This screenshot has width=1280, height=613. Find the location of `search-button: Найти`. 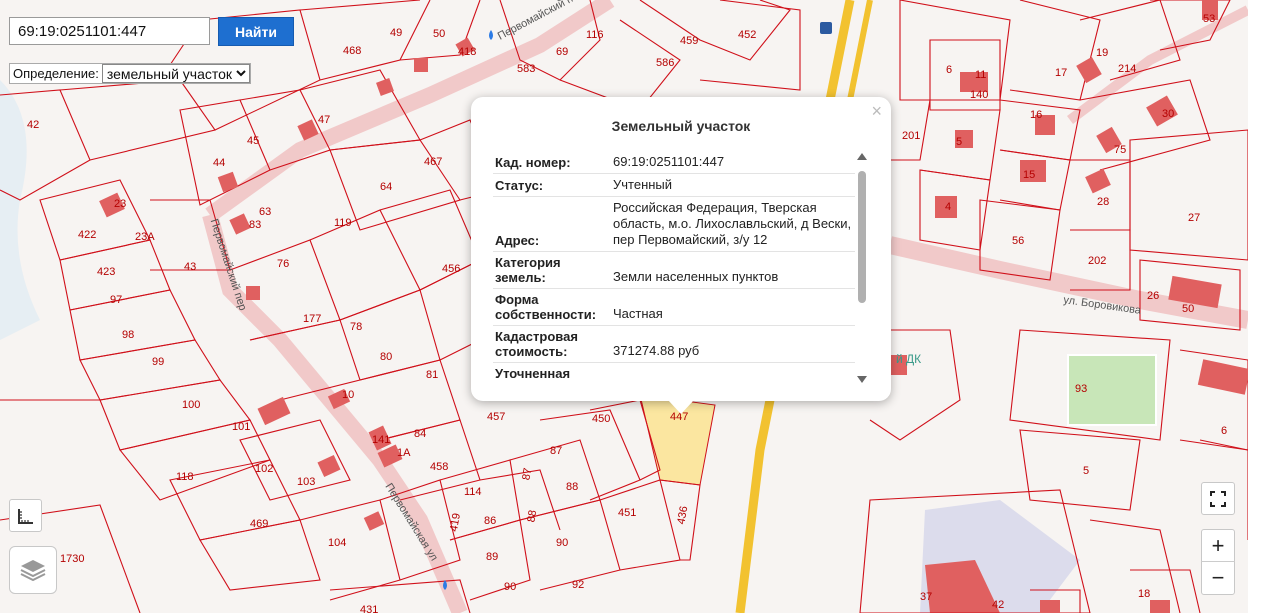

search-button: Найти is located at coordinates (256, 31).